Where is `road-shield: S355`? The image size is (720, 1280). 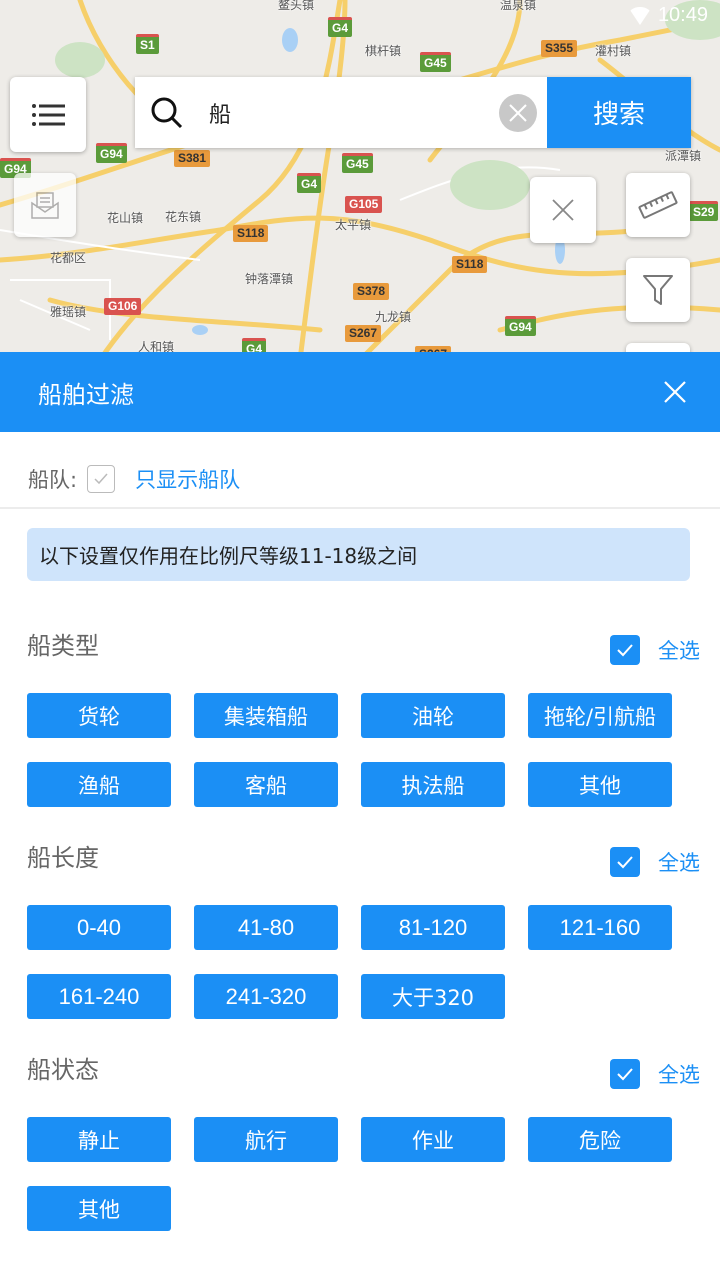
road-shield: S355 is located at coordinates (559, 48).